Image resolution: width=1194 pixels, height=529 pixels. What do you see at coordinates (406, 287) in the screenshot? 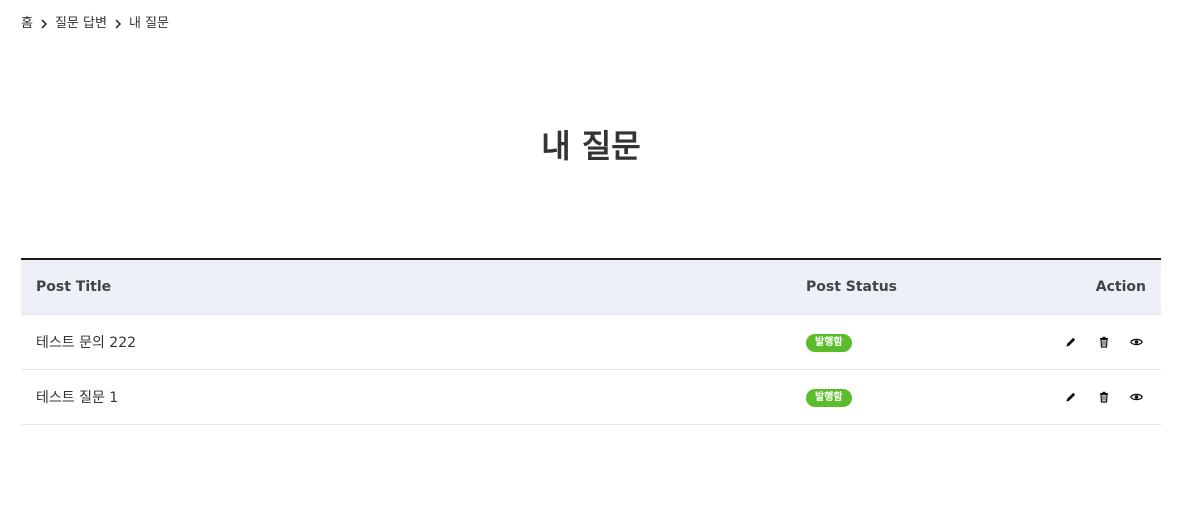
I see `column-header-post-title: Post Title` at bounding box center [406, 287].